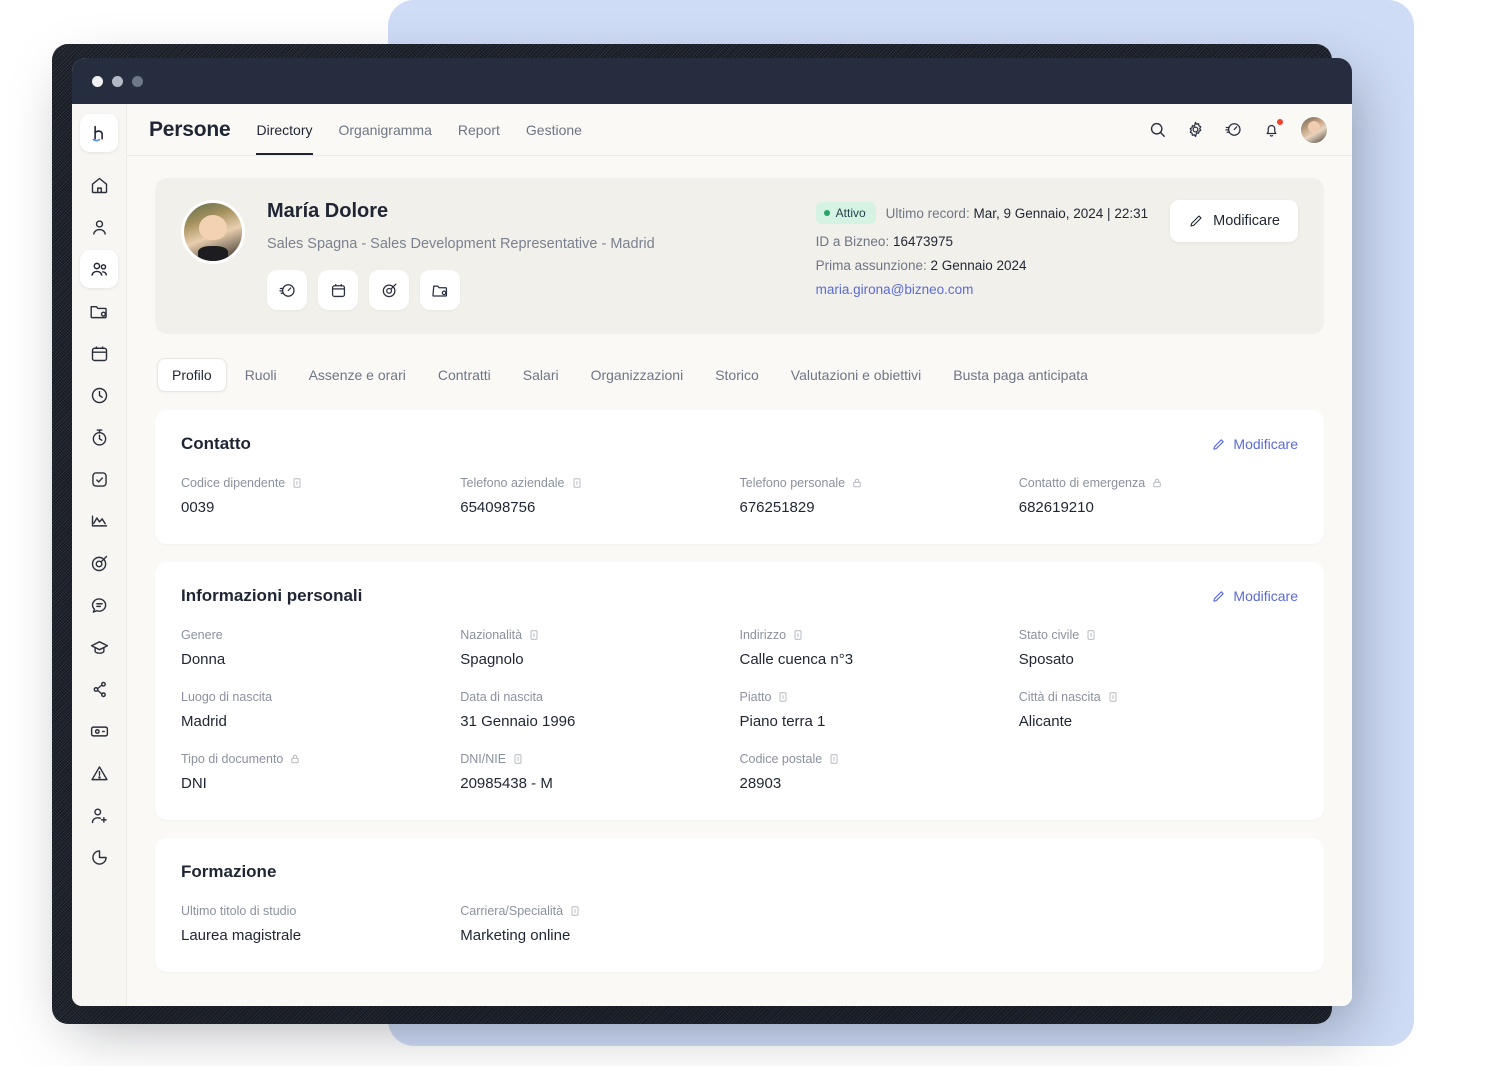 The height and width of the screenshot is (1066, 1500). What do you see at coordinates (99, 647) in the screenshot?
I see `sidebar-item-learning` at bounding box center [99, 647].